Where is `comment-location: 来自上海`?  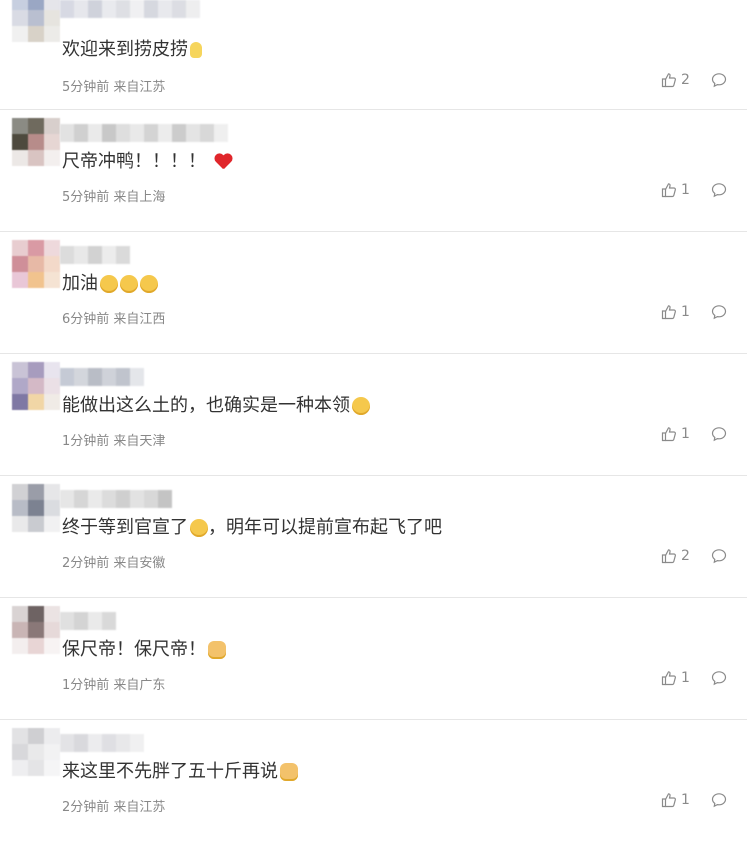 comment-location: 来自上海 is located at coordinates (139, 197).